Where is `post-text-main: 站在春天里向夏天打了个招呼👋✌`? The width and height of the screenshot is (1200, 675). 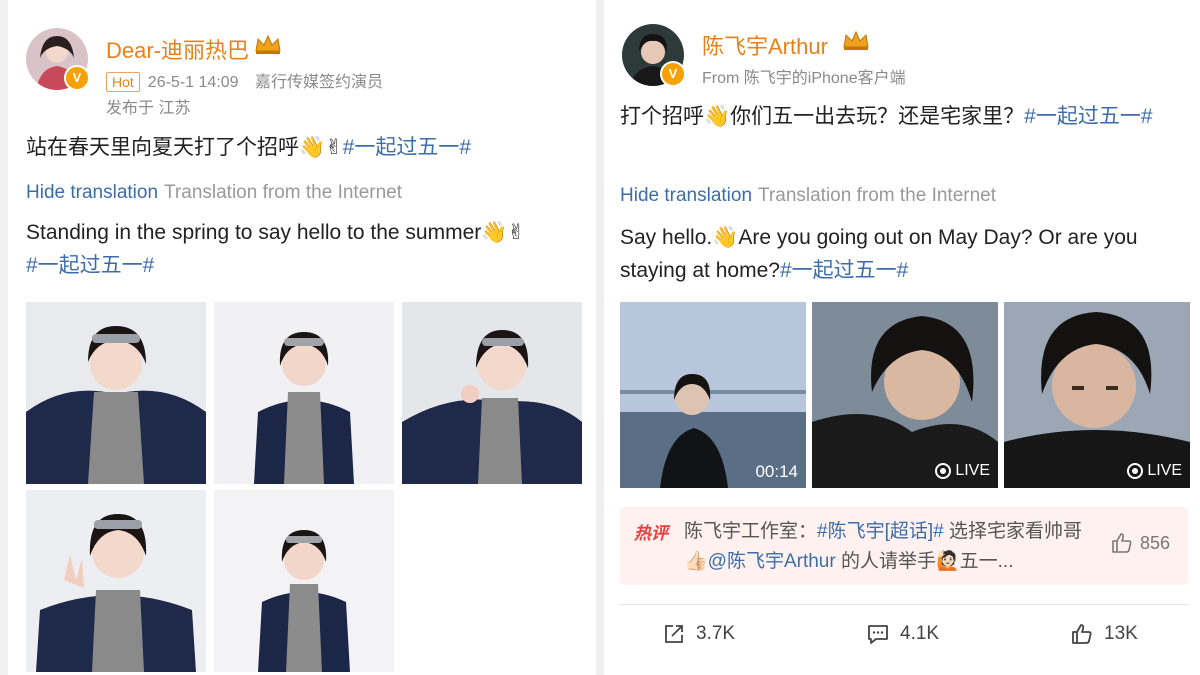 post-text-main: 站在春天里向夏天打了个招呼👋✌ is located at coordinates (184, 147).